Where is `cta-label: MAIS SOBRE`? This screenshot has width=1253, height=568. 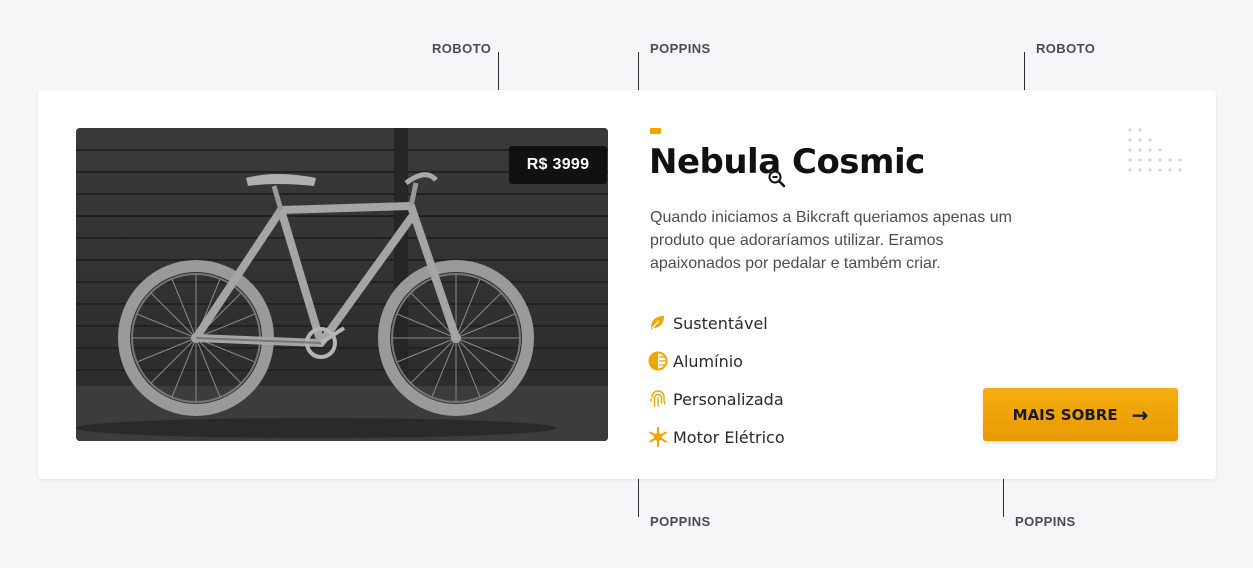
cta-label: MAIS SOBRE is located at coordinates (1065, 414).